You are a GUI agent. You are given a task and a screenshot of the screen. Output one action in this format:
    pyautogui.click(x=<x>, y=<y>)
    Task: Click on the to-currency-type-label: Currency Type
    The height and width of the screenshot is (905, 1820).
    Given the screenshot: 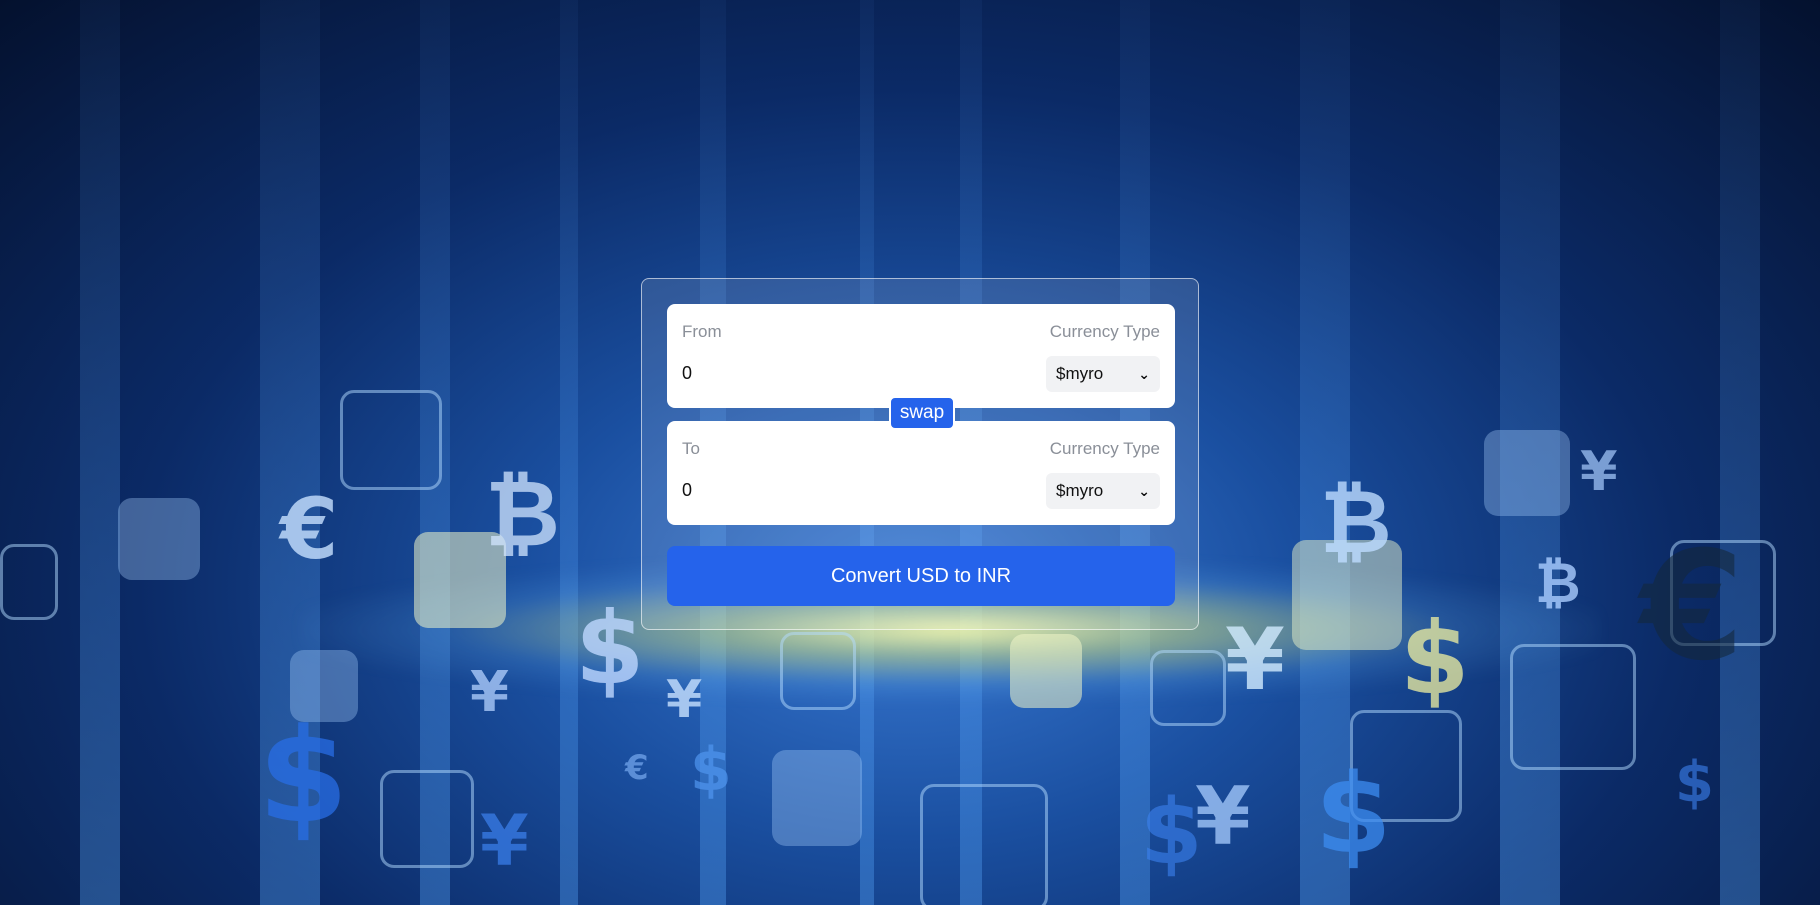 What is the action you would take?
    pyautogui.click(x=1104, y=448)
    